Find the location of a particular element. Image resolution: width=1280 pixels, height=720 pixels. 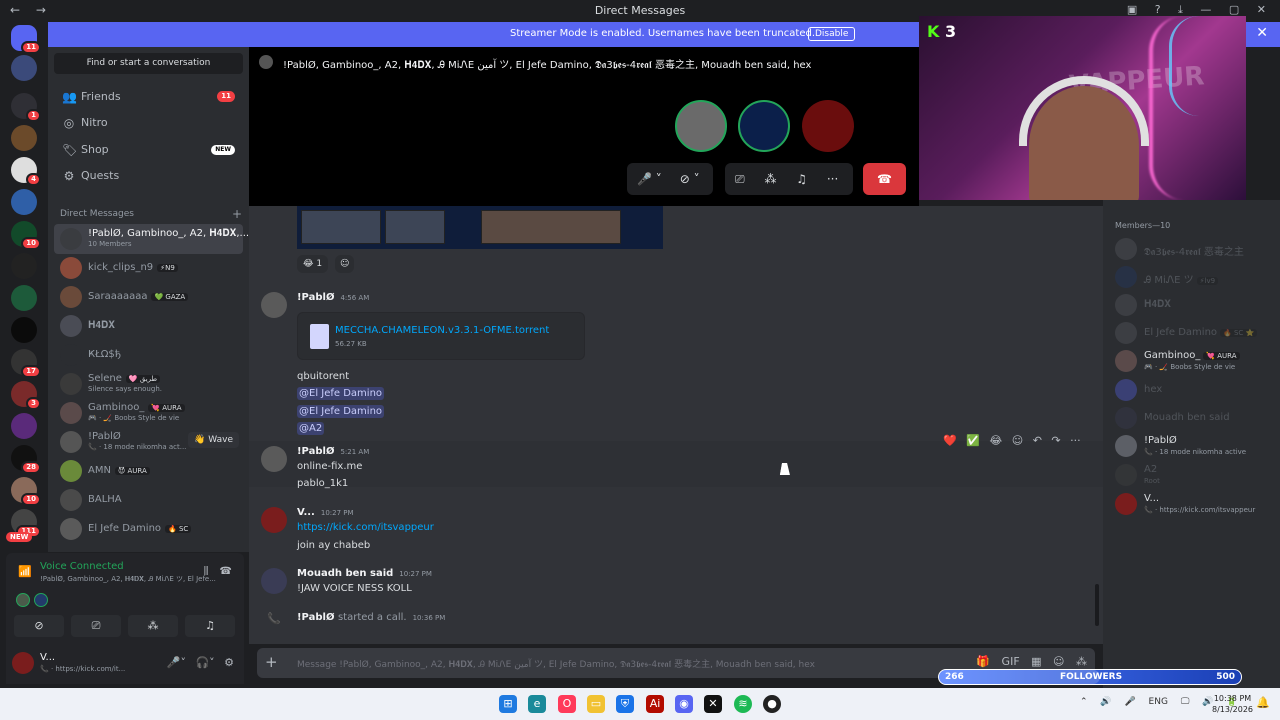

discord-icon: ◉ is located at coordinates (684, 704).